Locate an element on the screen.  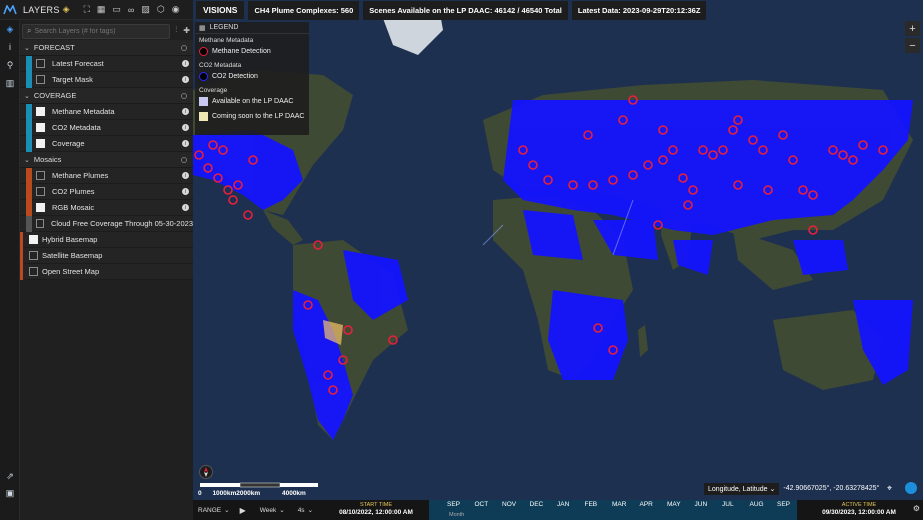
pin-icon: ⚲ is located at coordinates (10, 65).